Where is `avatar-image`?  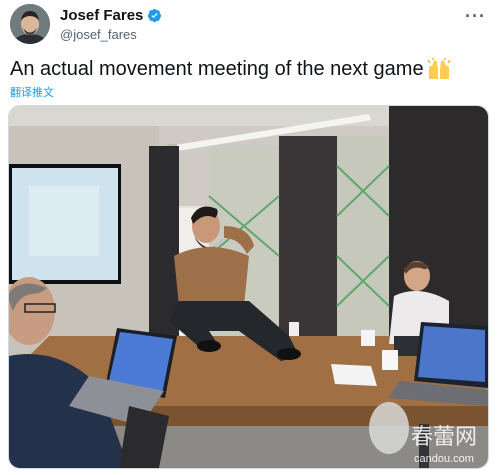 avatar-image is located at coordinates (30, 24).